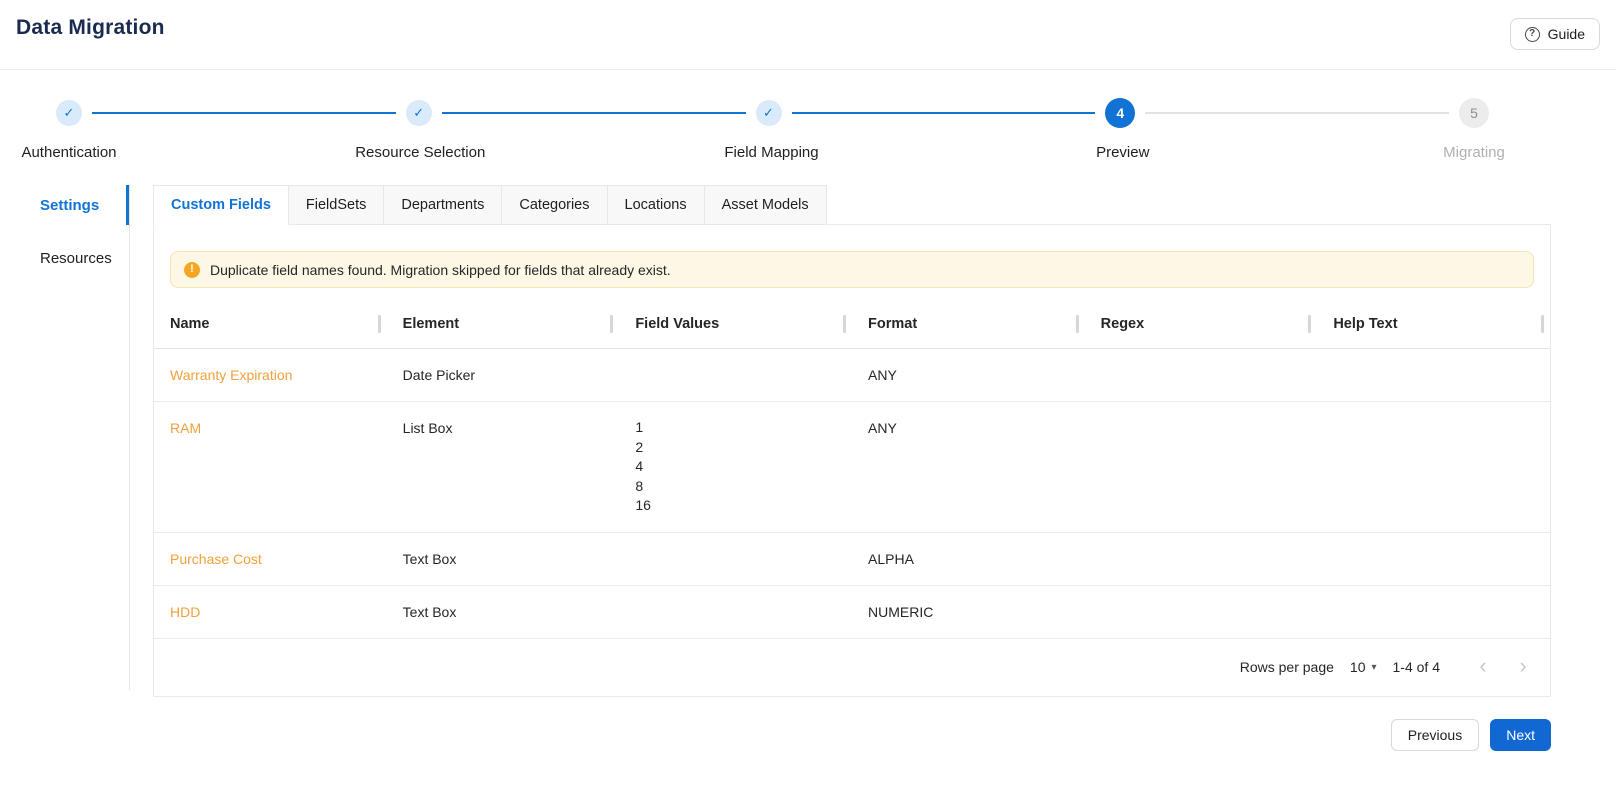 The height and width of the screenshot is (785, 1616). I want to click on format-cell: NUMERIC, so click(901, 611).